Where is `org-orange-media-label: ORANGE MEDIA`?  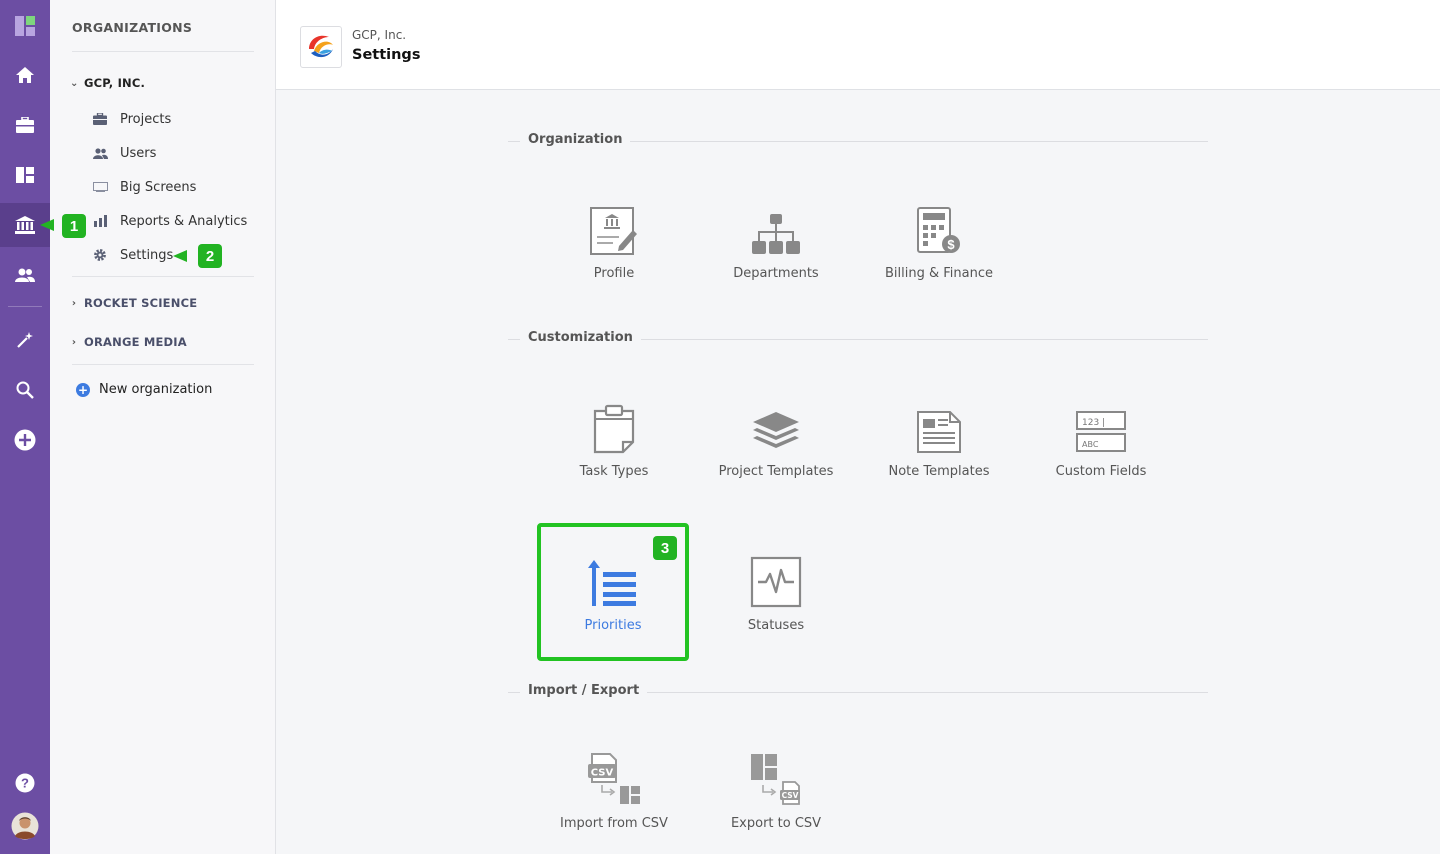
org-orange-media-label: ORANGE MEDIA is located at coordinates (135, 342).